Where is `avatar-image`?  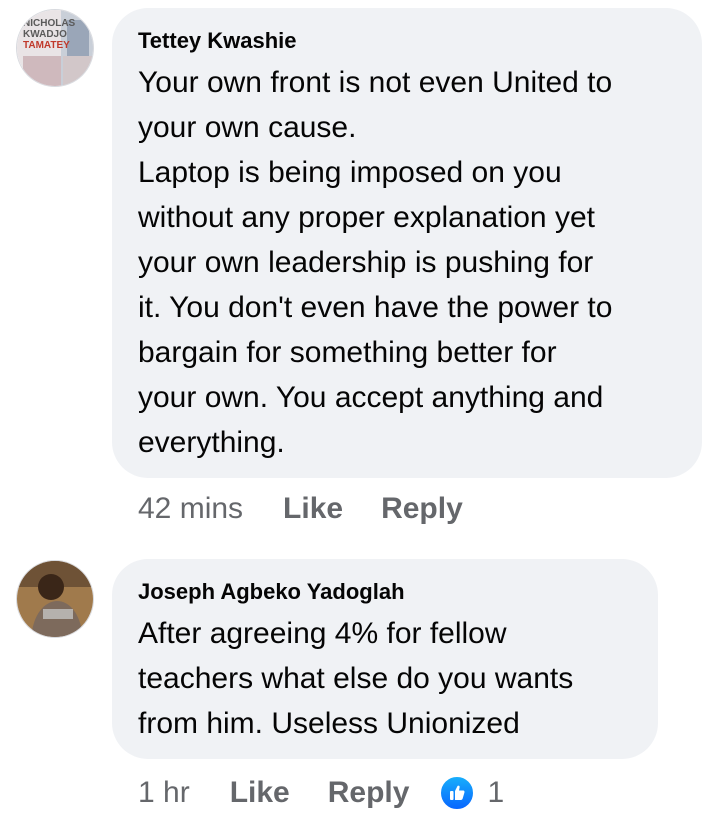
avatar-image is located at coordinates (55, 599).